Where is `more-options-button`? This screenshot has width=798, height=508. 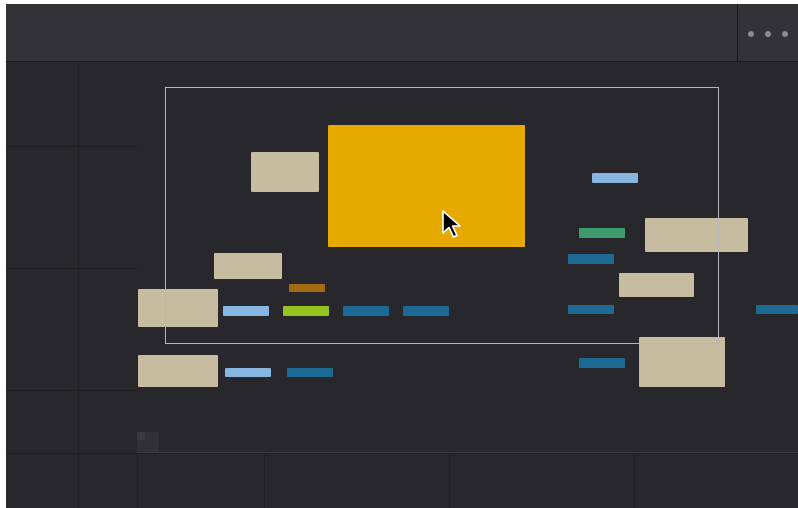 more-options-button is located at coordinates (768, 34).